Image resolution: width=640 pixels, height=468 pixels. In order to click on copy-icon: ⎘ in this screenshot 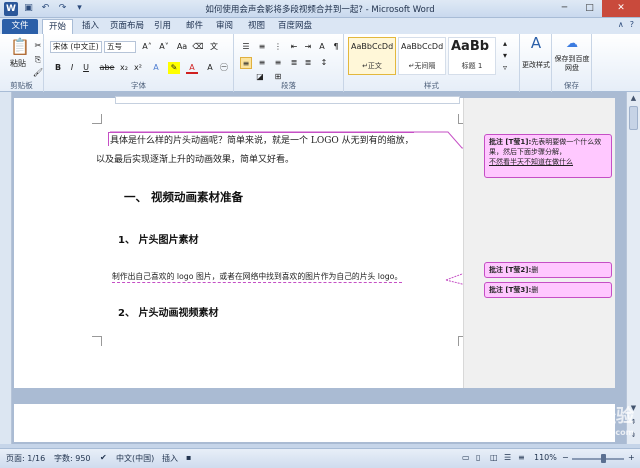, I will do `click(38, 60)`.